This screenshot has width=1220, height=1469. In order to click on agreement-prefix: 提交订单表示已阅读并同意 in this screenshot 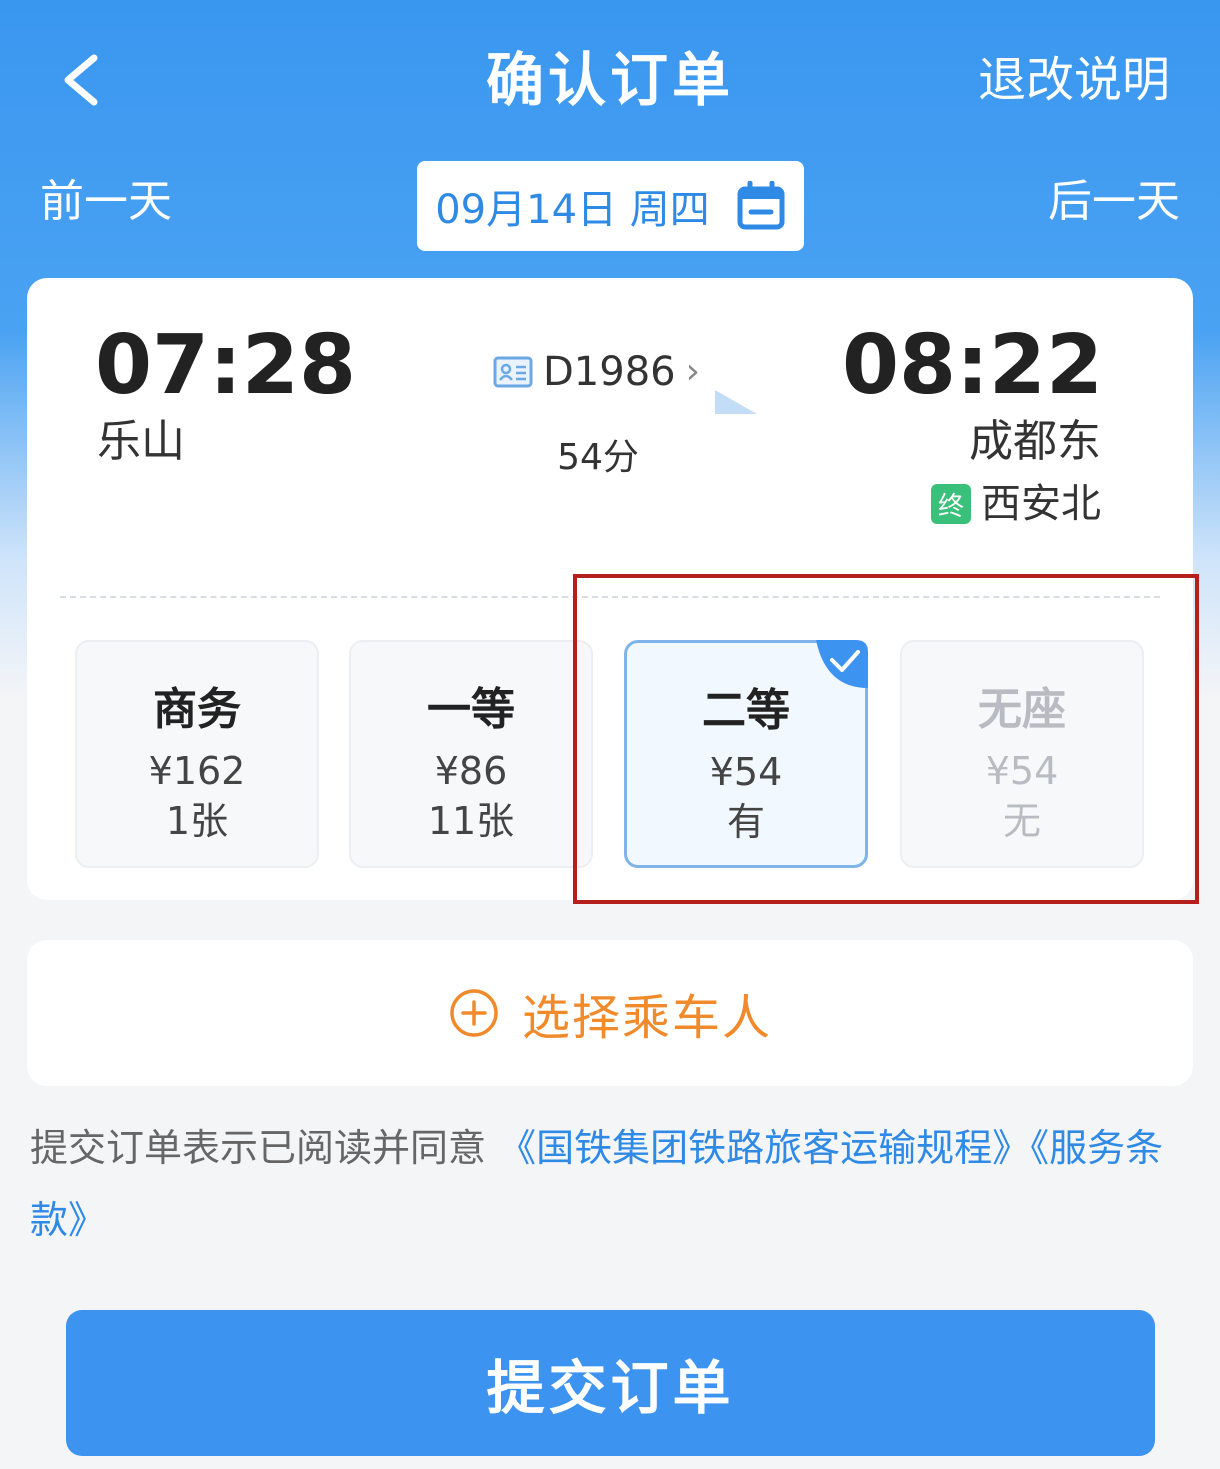, I will do `click(264, 1148)`.